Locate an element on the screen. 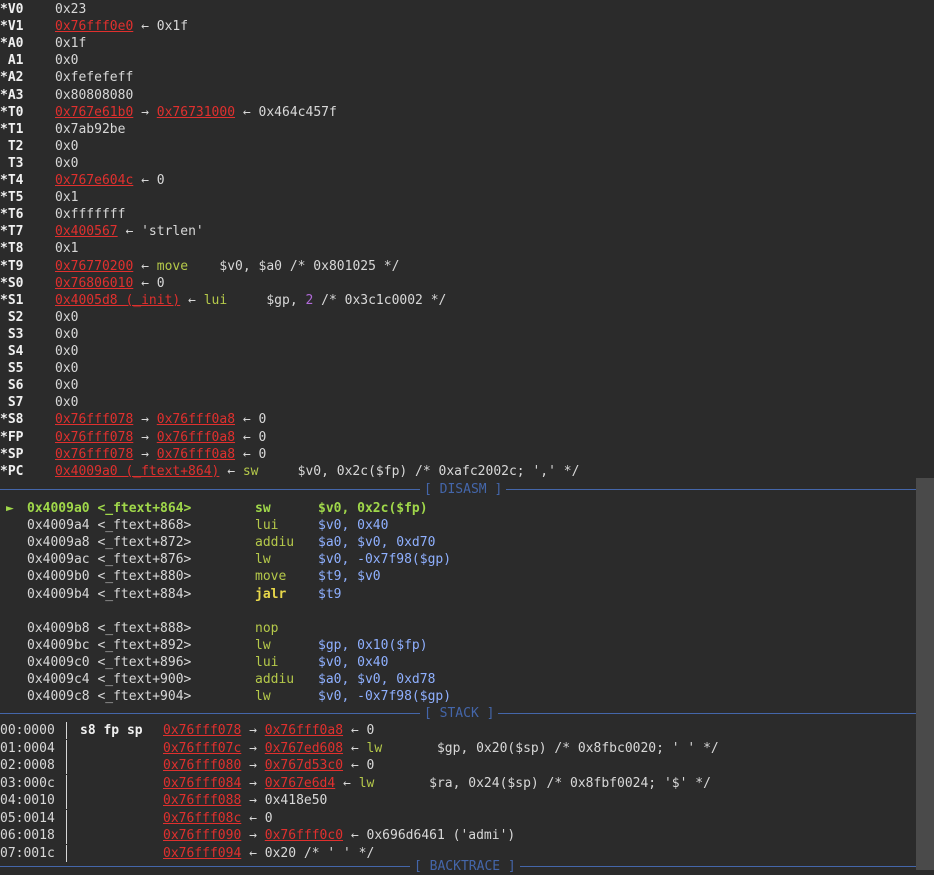  register-row: S6 0x0 is located at coordinates (460, 385).